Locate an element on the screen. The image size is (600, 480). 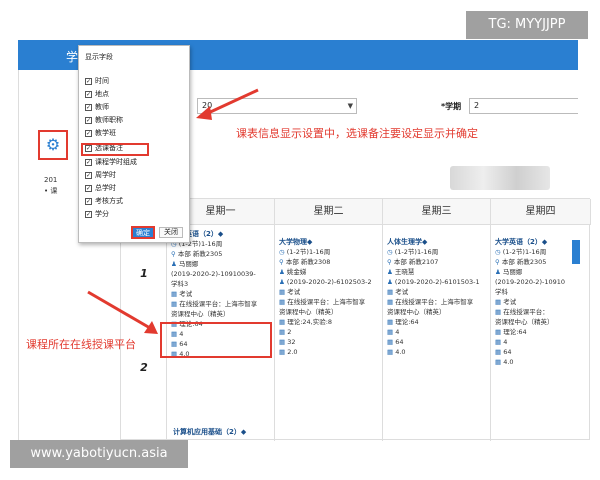
annotation-settings: 课表信息显示设置中，选课备注要设定显示并确定 is located at coordinates (357, 133).